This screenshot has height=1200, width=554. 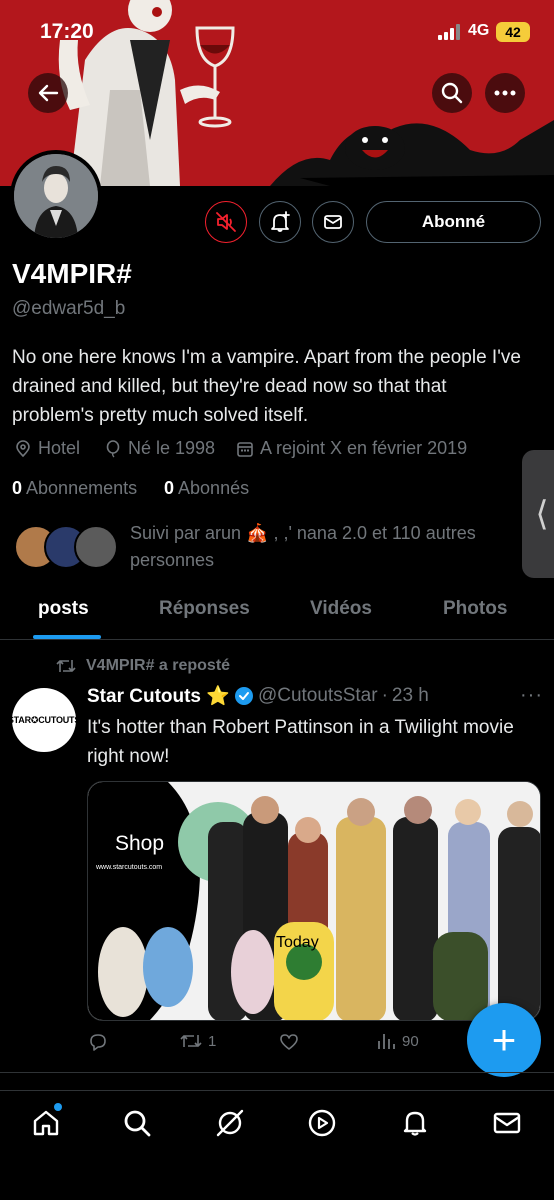 What do you see at coordinates (410, 1041) in the screenshot?
I see `views-count: 90` at bounding box center [410, 1041].